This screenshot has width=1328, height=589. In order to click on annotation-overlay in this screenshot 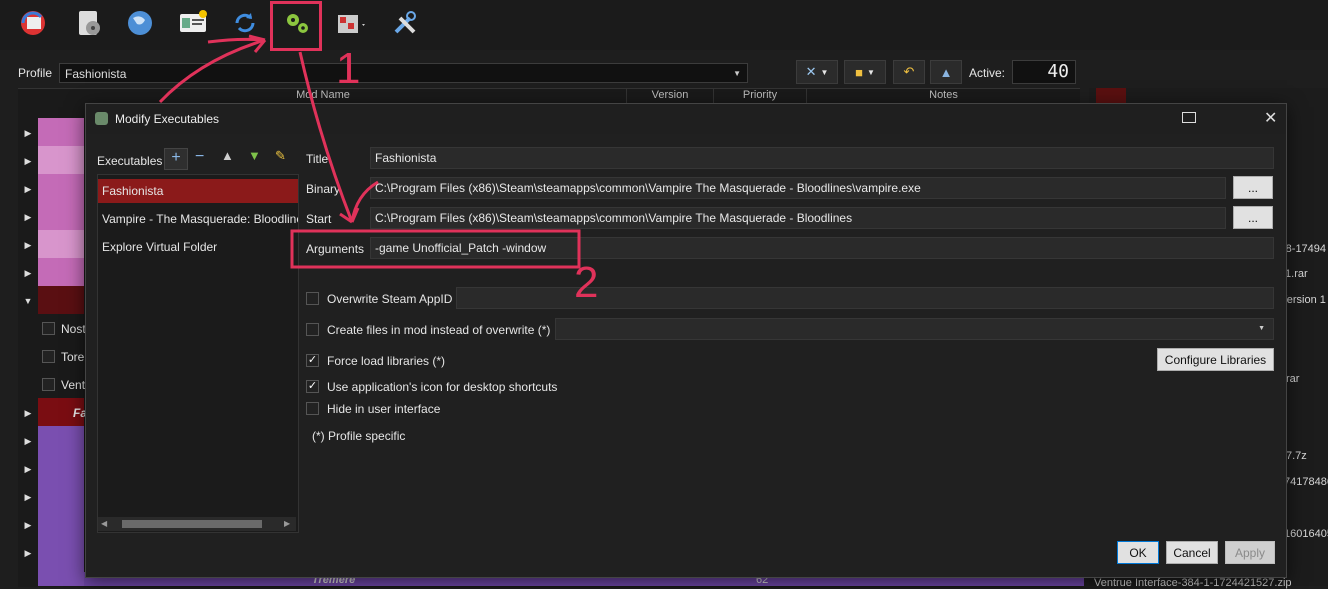, I will do `click(369, 151)`.